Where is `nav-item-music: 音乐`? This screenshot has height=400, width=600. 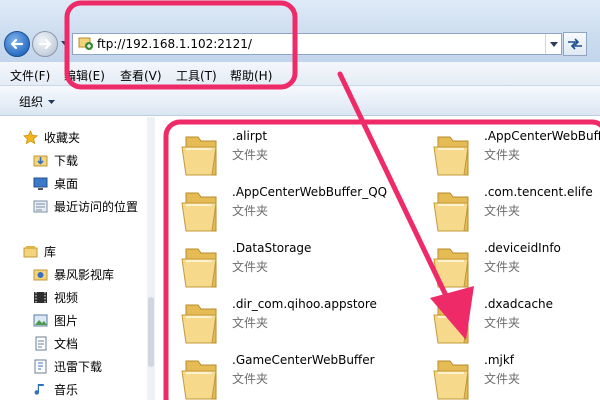 nav-item-music: 音乐 is located at coordinates (55, 389).